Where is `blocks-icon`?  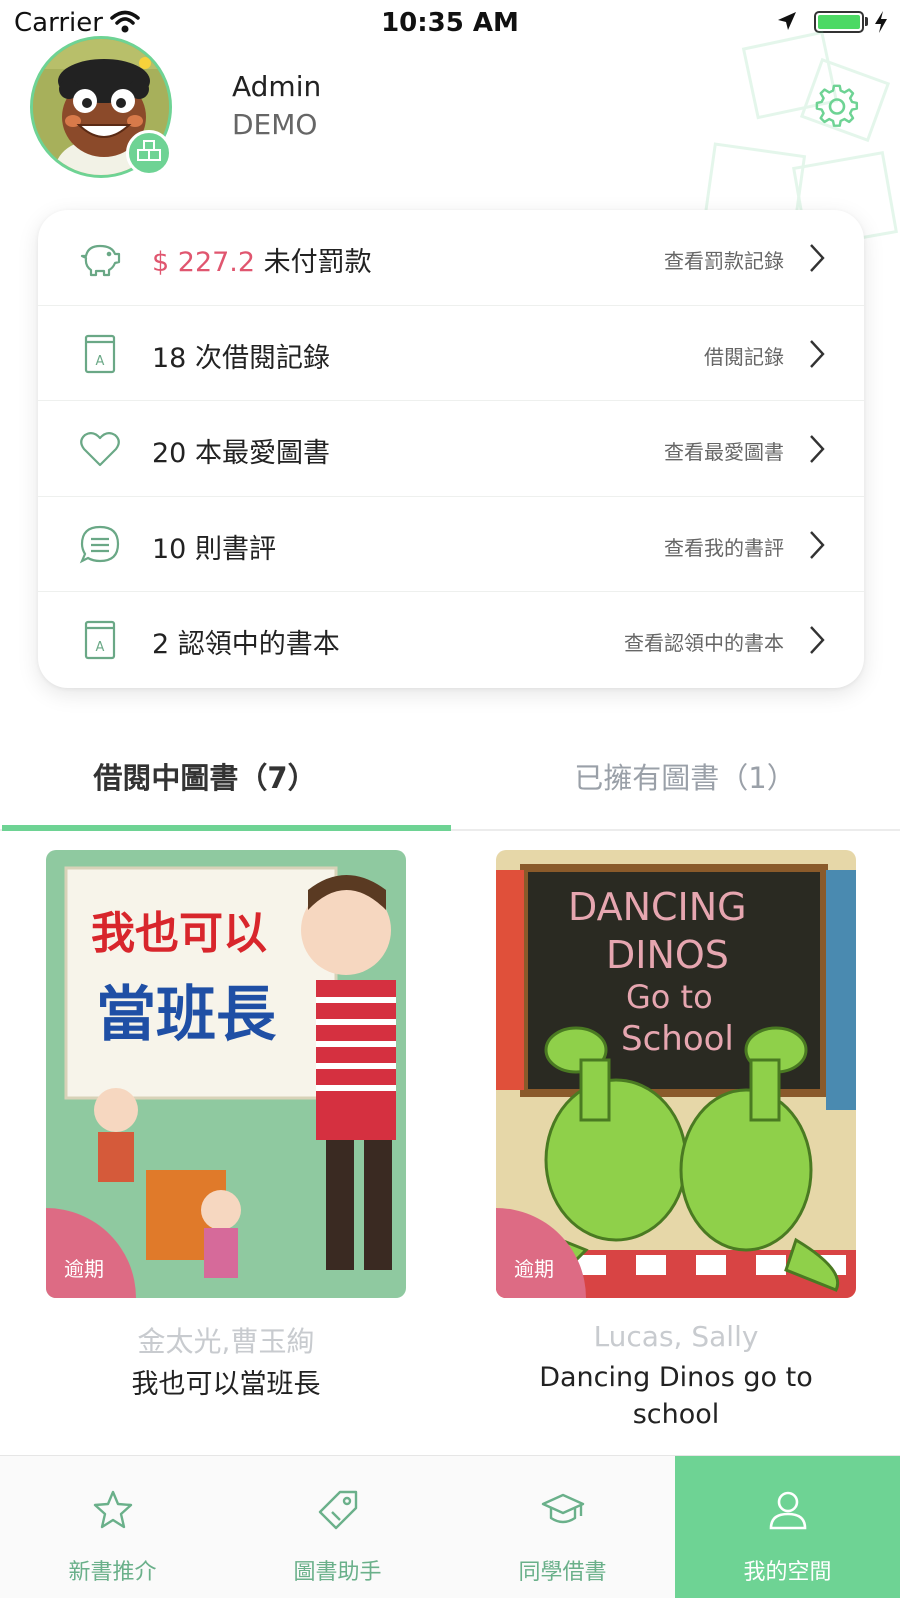 blocks-icon is located at coordinates (149, 150).